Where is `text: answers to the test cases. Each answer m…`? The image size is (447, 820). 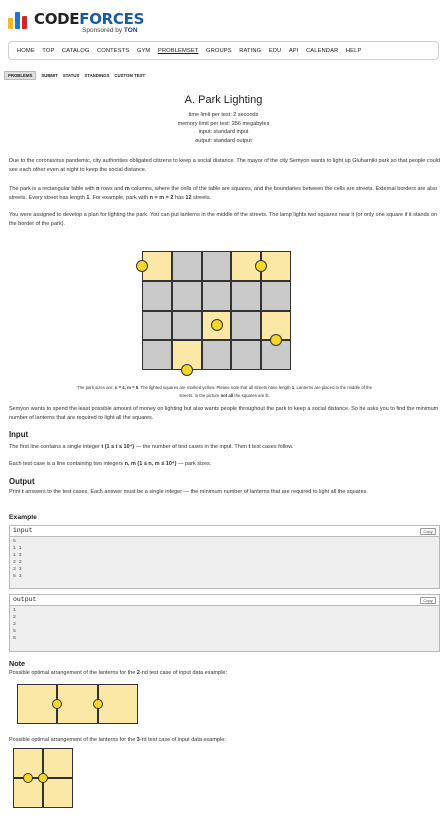
text: answers to the test cases. Each answer m… is located at coordinates (195, 492).